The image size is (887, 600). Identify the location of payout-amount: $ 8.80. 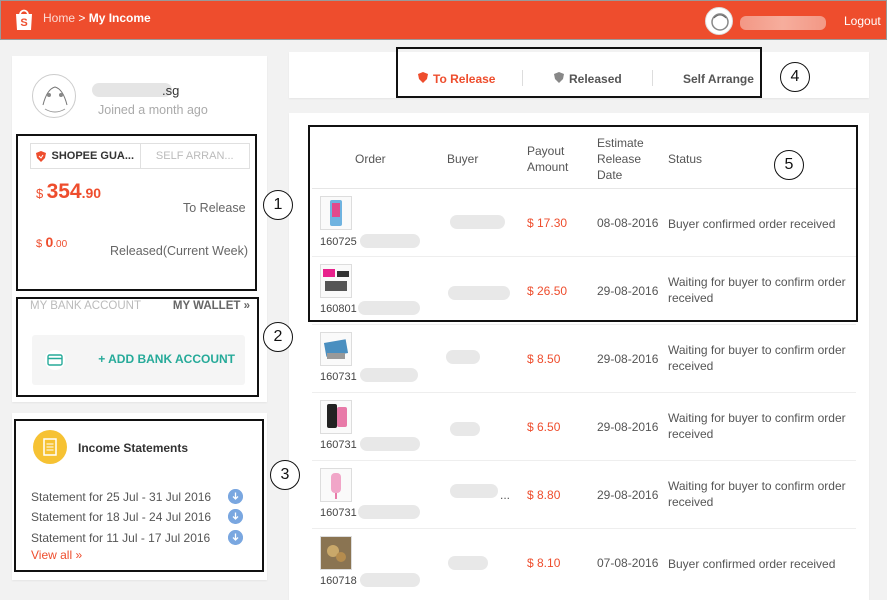
(544, 495).